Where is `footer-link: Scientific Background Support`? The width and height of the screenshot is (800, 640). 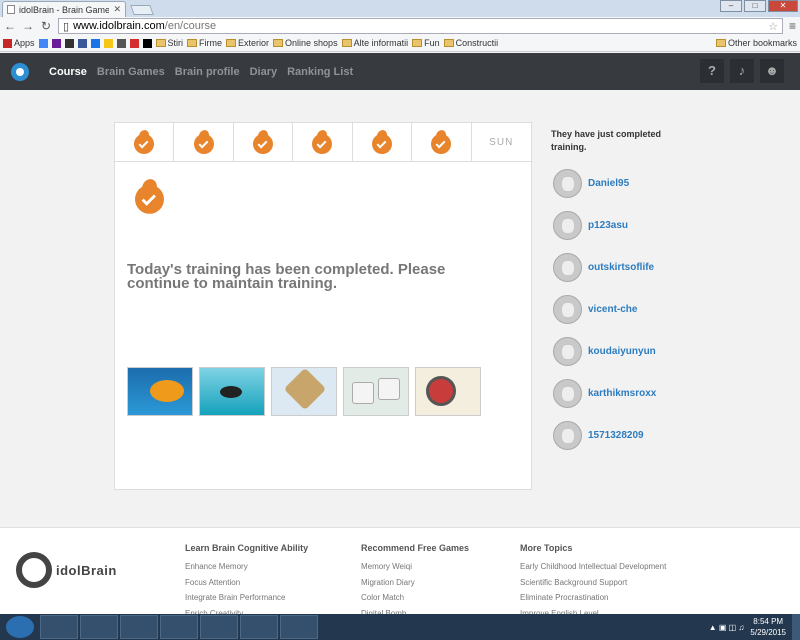 footer-link: Scientific Background Support is located at coordinates (593, 583).